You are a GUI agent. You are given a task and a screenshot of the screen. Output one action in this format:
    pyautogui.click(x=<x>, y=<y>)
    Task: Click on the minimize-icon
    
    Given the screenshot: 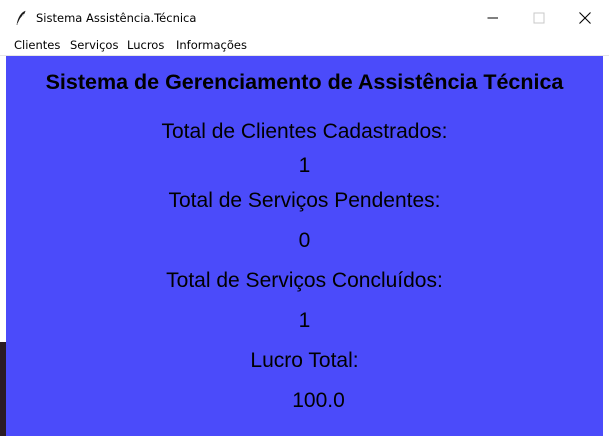 What is the action you would take?
    pyautogui.click(x=492, y=18)
    